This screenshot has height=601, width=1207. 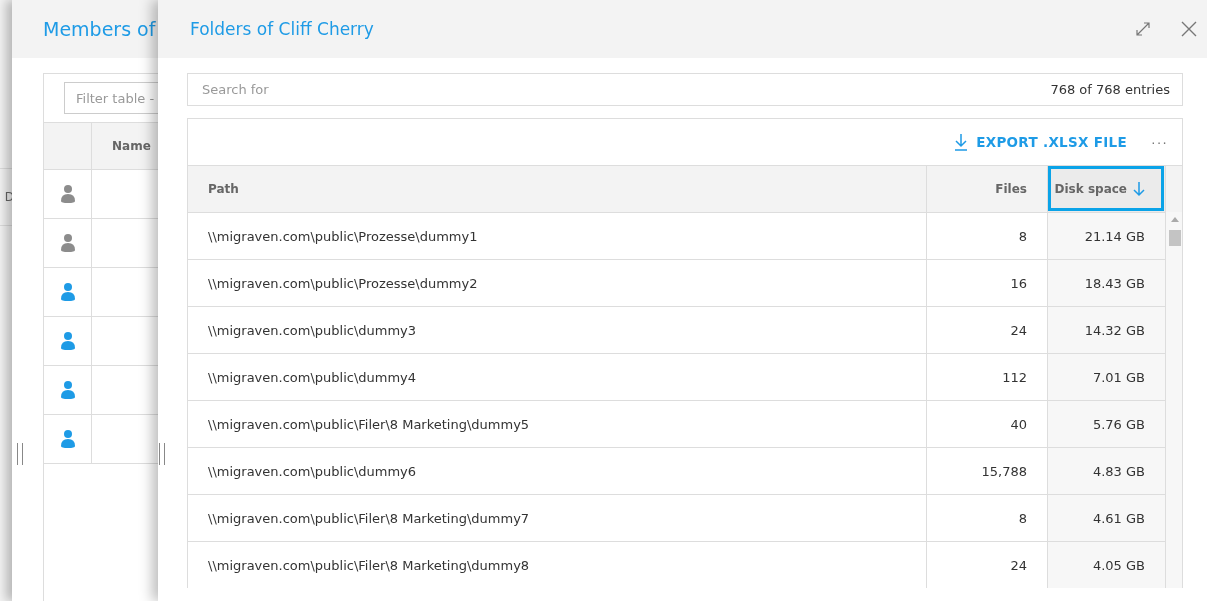 What do you see at coordinates (625, 89) in the screenshot?
I see `search-field: Search for` at bounding box center [625, 89].